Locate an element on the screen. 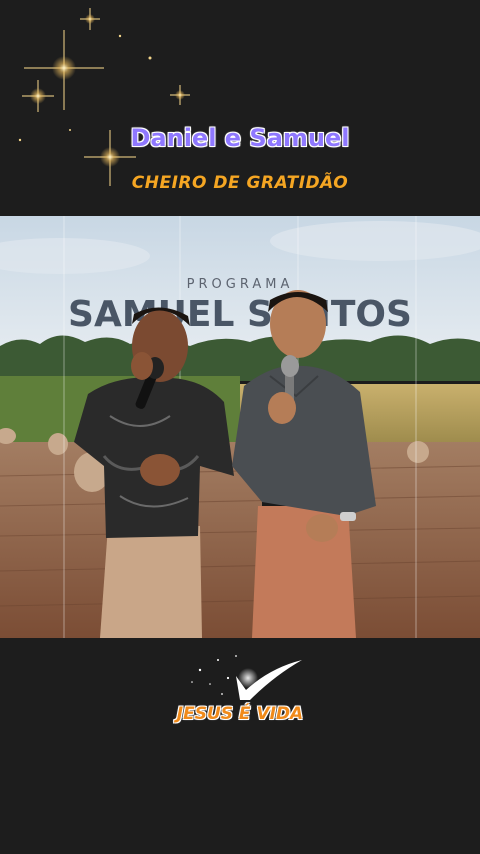 Image resolution: width=480 pixels, height=854 pixels. artist-name: Daniel e Samuel is located at coordinates (240, 138).